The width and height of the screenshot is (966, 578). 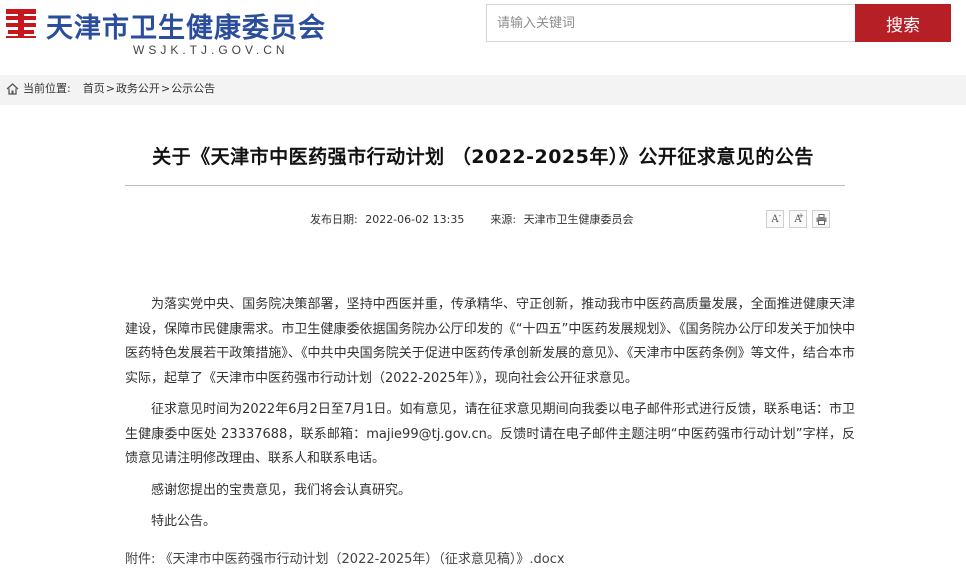 I want to click on article-meta: 发布日期: 2022-06-02 13:35 来源: 天津市卫生健康委员会, so click(x=472, y=219).